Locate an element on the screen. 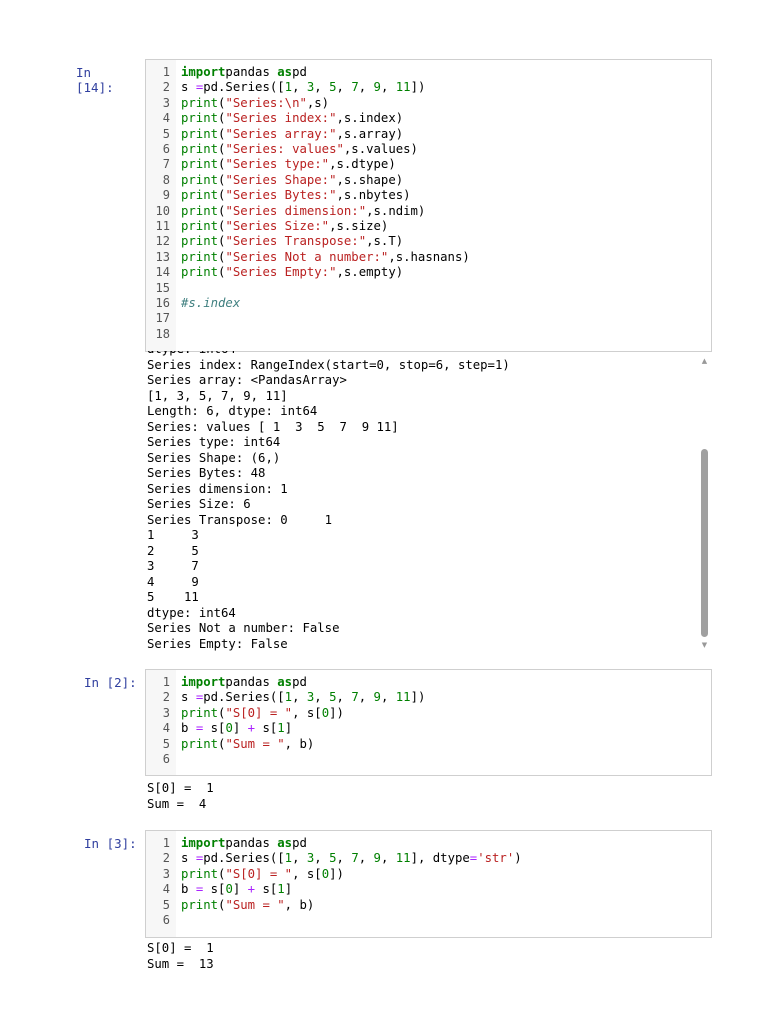 Image resolution: width=768 pixels, height=1024 pixels. output-line: [1, 3, 5, 7, 9, 11] is located at coordinates (217, 395).